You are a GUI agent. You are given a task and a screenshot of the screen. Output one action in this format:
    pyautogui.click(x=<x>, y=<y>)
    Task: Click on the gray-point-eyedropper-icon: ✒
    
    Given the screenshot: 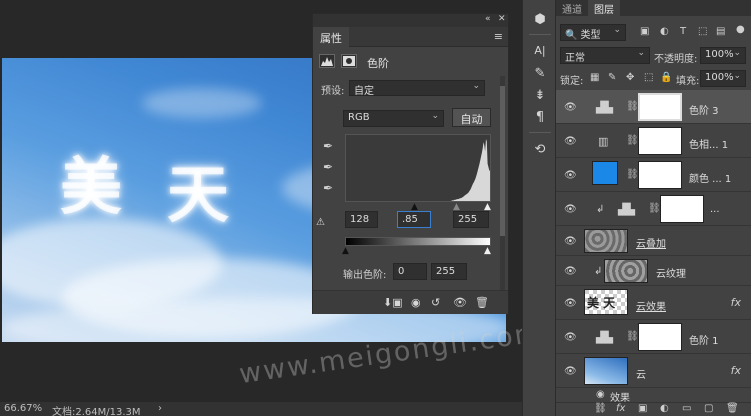 What is the action you would take?
    pyautogui.click(x=328, y=167)
    